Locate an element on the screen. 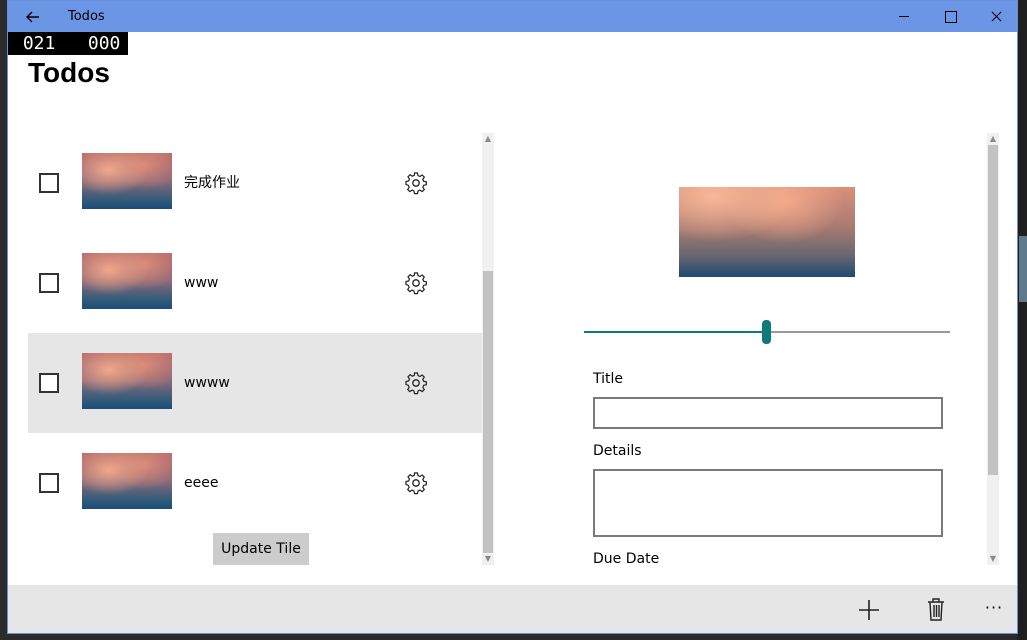 Image resolution: width=1027 pixels, height=640 pixels. title-label: Title is located at coordinates (608, 379).